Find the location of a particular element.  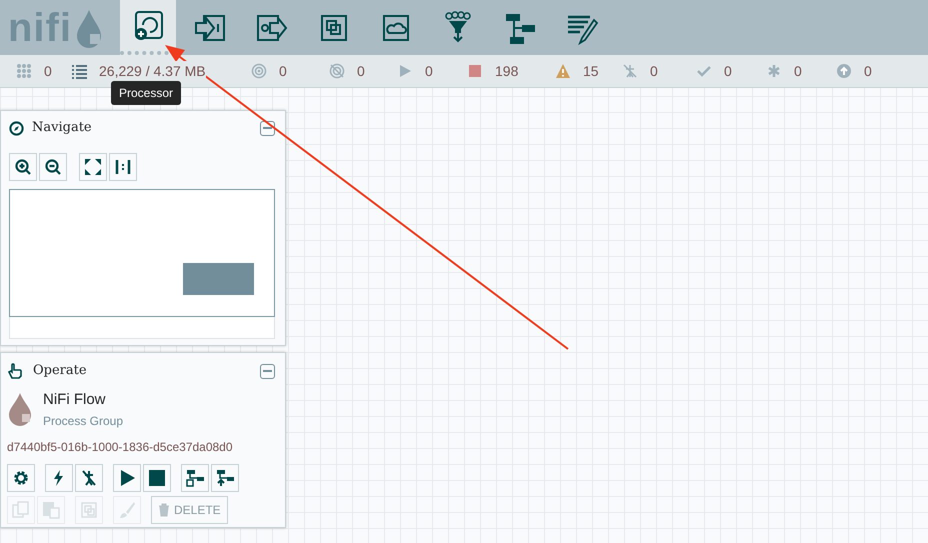

logo-text: nifi is located at coordinates (40, 28).